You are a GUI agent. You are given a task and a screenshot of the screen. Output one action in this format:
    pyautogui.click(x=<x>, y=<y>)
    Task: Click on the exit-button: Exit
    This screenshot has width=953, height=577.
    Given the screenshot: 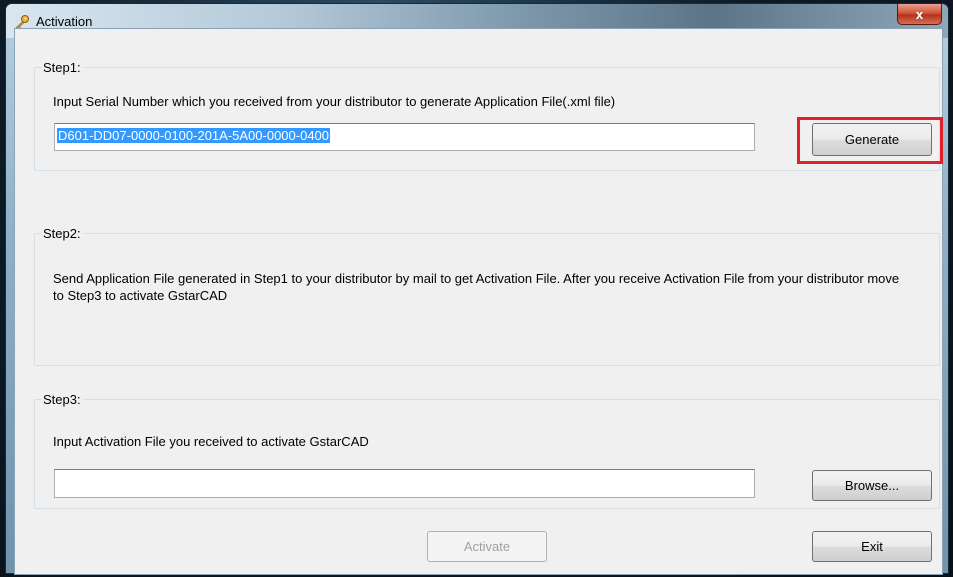 What is the action you would take?
    pyautogui.click(x=872, y=546)
    